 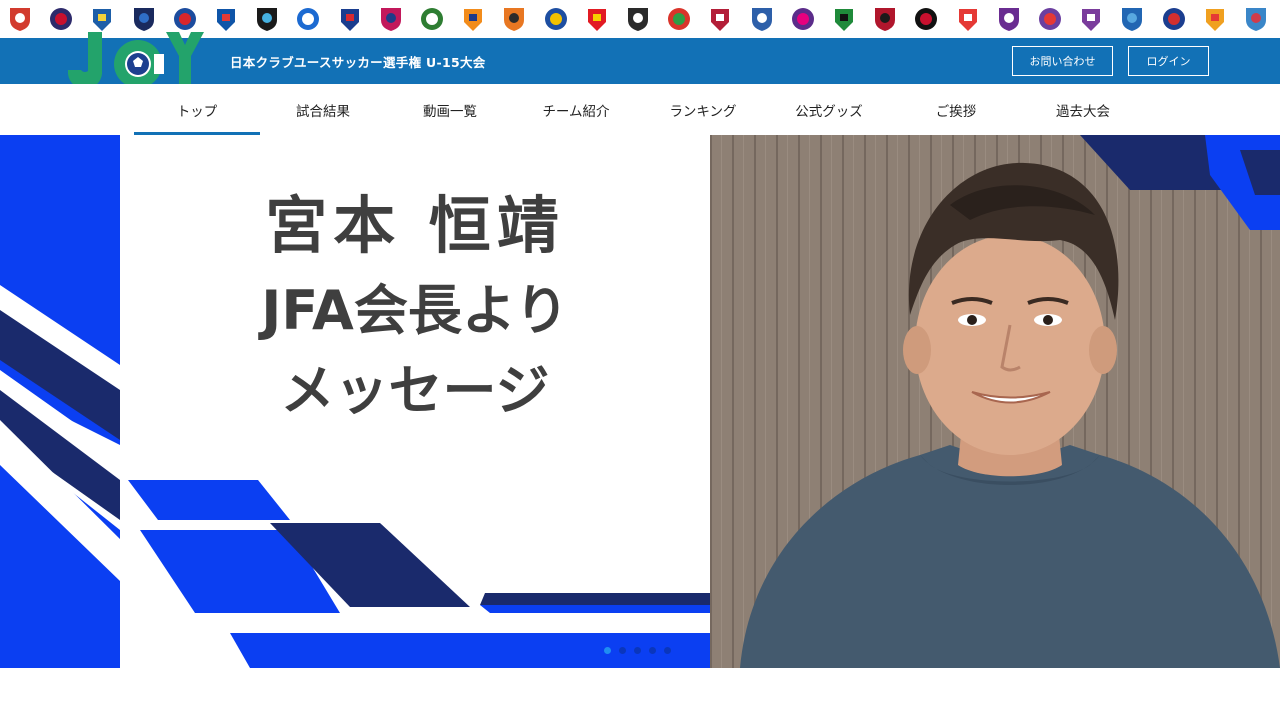 What do you see at coordinates (703, 109) in the screenshot?
I see `nav-item-ranking: ランキング` at bounding box center [703, 109].